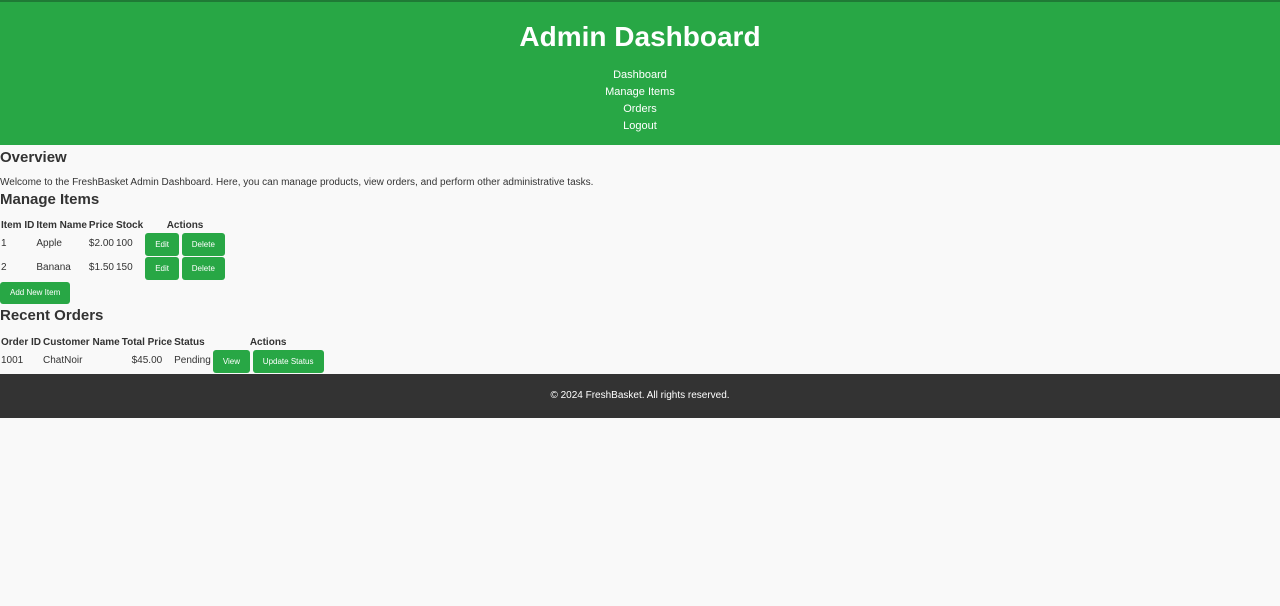 The width and height of the screenshot is (1280, 606). Describe the element at coordinates (147, 342) in the screenshot. I see `col-total-price: Total Price` at that location.